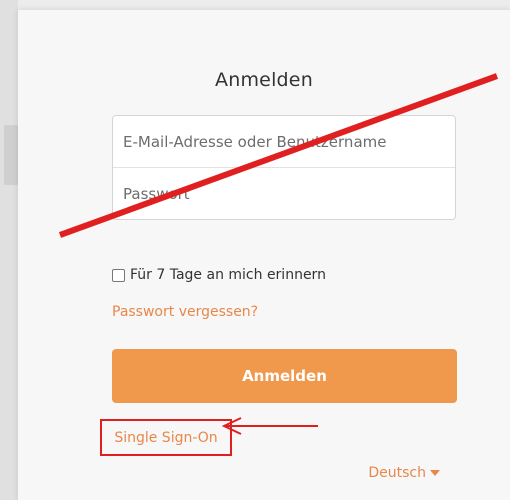  Describe the element at coordinates (118, 275) in the screenshot. I see `remember-checkbox` at that location.